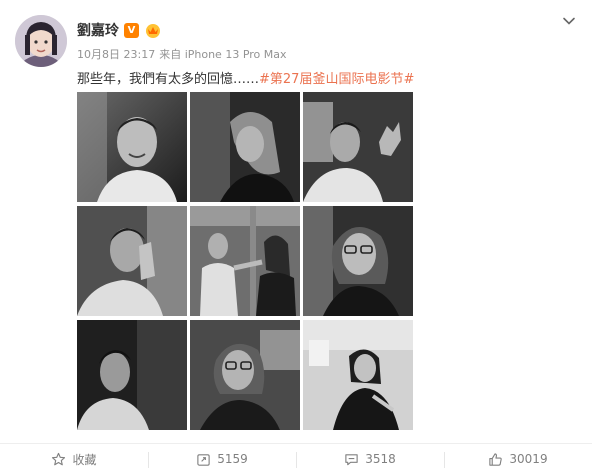 This screenshot has height=474, width=592. Describe the element at coordinates (223, 54) in the screenshot. I see `post-source: 来自 iPhone 13 Pro Max` at that location.